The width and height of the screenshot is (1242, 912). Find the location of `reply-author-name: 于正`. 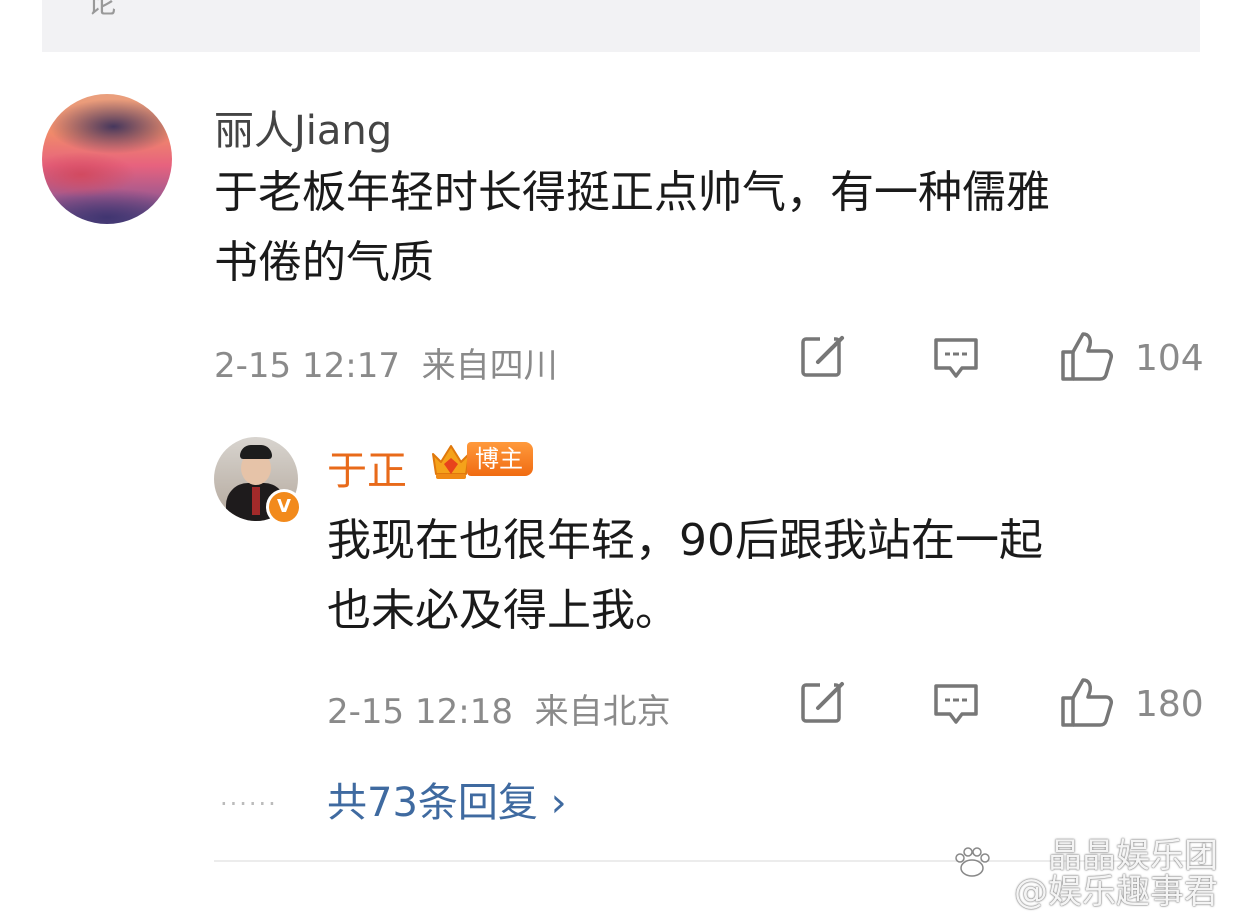

reply-author-name: 于正 is located at coordinates (367, 467).